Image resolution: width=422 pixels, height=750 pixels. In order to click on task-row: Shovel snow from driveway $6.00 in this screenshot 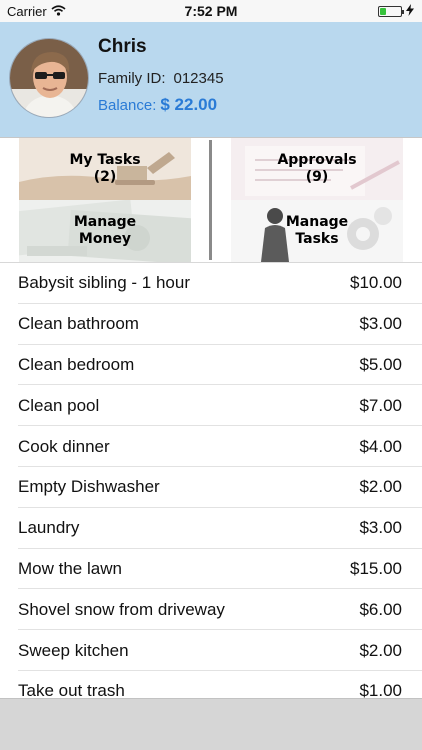, I will do `click(211, 609)`.